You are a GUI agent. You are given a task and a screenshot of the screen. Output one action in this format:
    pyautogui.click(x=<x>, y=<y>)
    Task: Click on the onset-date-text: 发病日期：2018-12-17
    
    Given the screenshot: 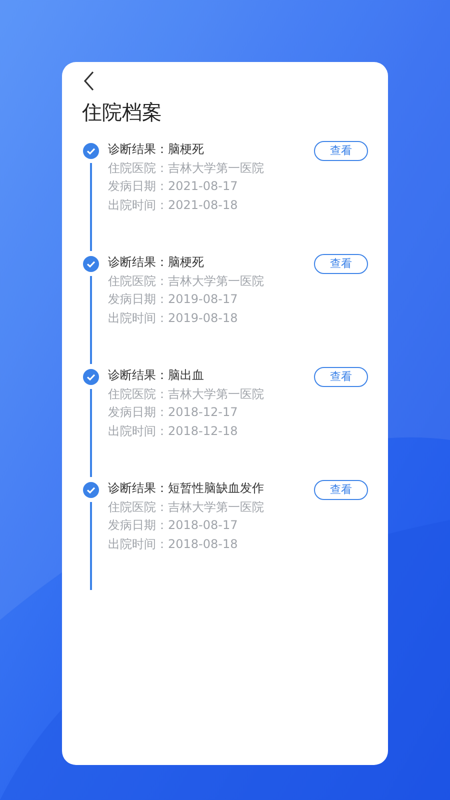 What is the action you would take?
    pyautogui.click(x=173, y=412)
    